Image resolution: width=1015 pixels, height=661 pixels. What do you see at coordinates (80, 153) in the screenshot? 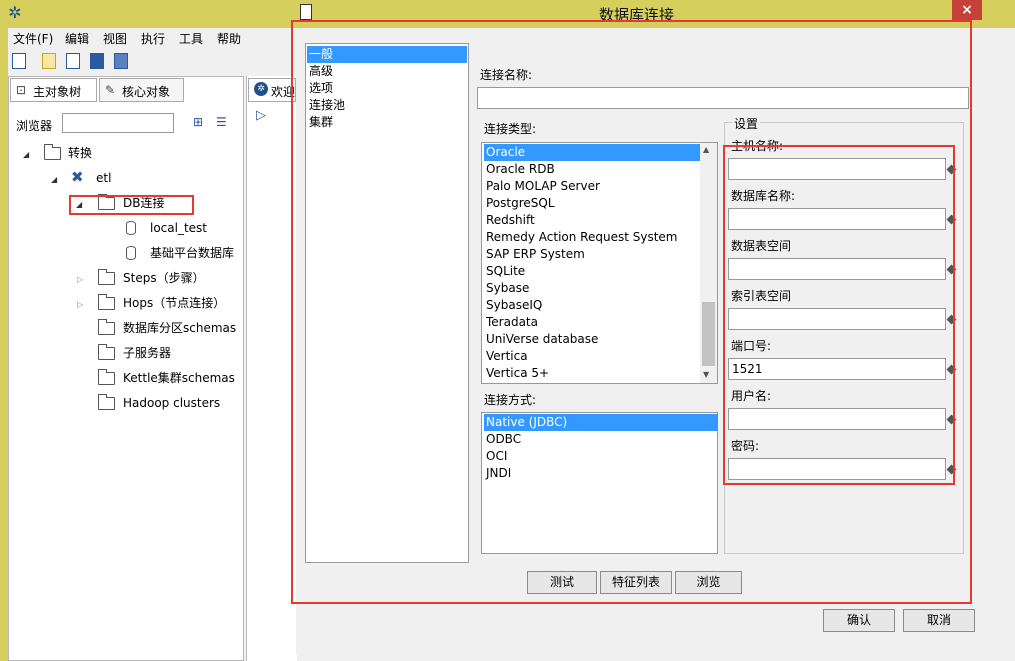
I see `tree-item-transformations: 转换` at bounding box center [80, 153].